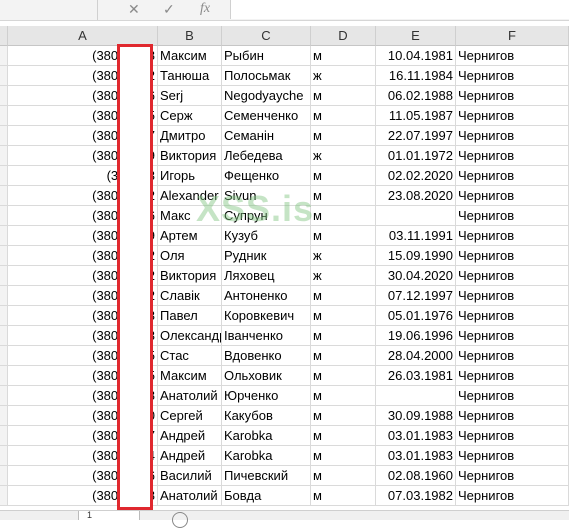 The width and height of the screenshot is (569, 528). I want to click on cell-e: 02.02.2020, so click(416, 176).